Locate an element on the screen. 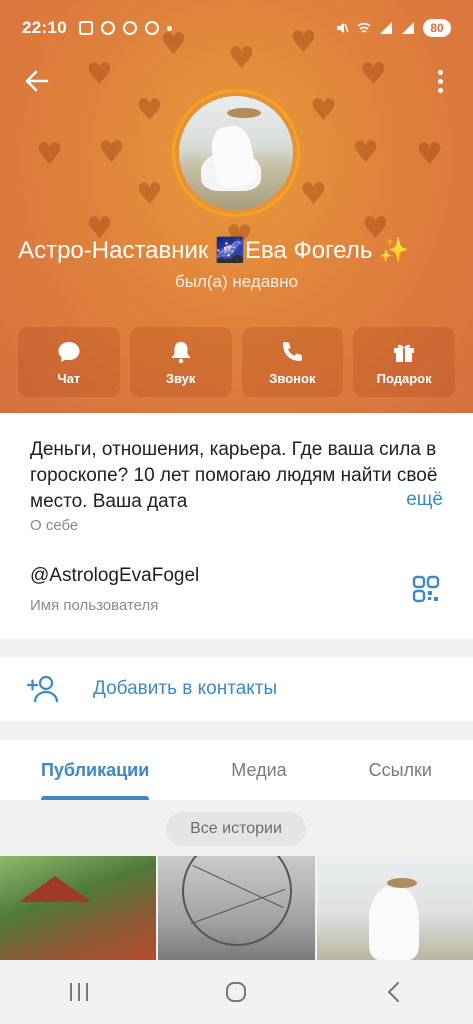 Image resolution: width=473 pixels, height=1024 pixels. avatar is located at coordinates (236, 153).